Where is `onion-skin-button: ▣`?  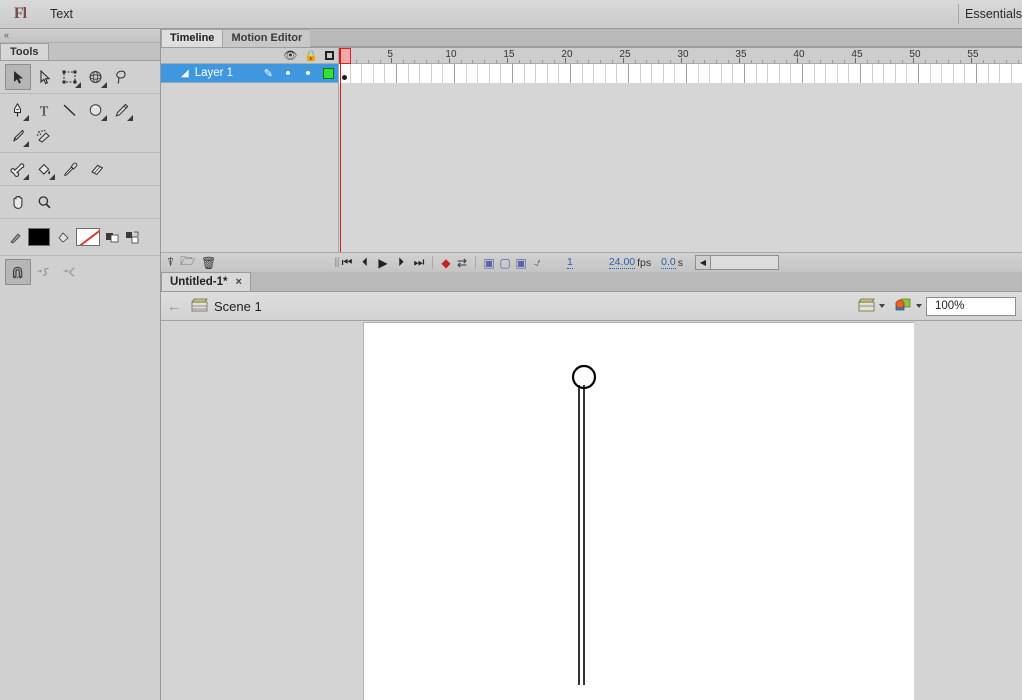
onion-skin-button: ▣ is located at coordinates (489, 263).